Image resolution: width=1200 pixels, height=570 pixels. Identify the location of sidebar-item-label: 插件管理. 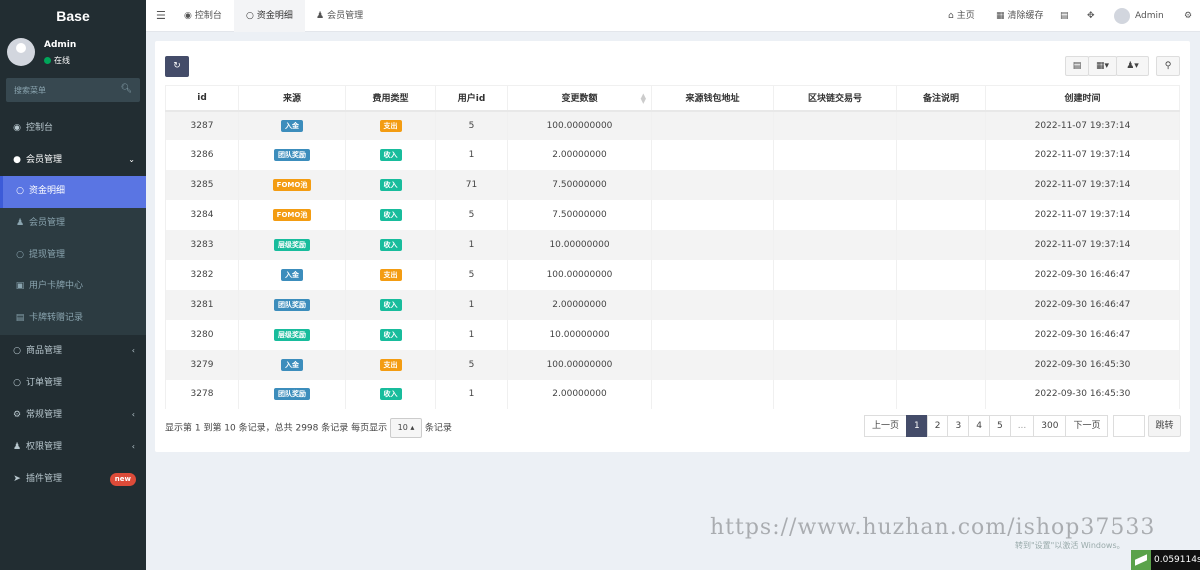
(44, 478).